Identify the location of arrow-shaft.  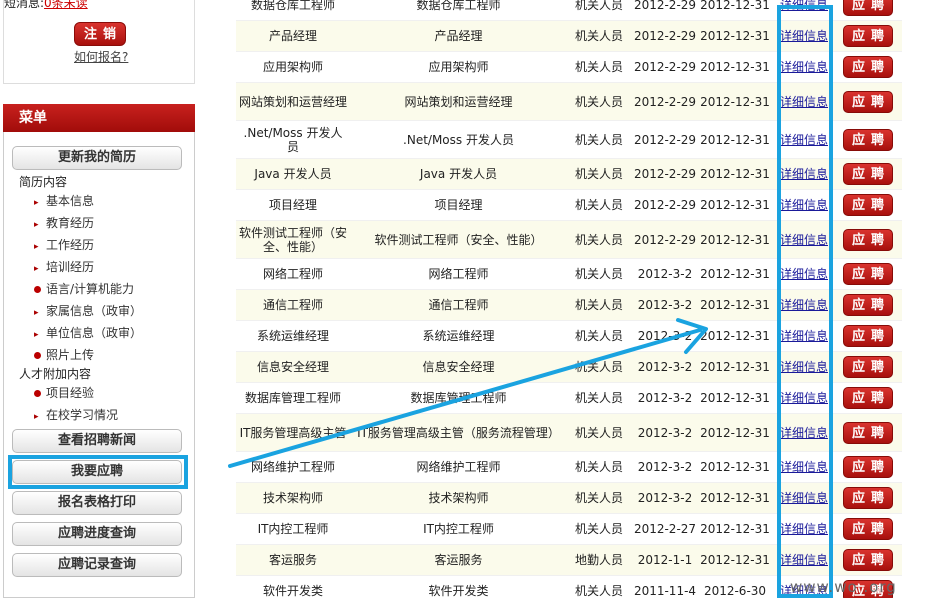
(465, 398).